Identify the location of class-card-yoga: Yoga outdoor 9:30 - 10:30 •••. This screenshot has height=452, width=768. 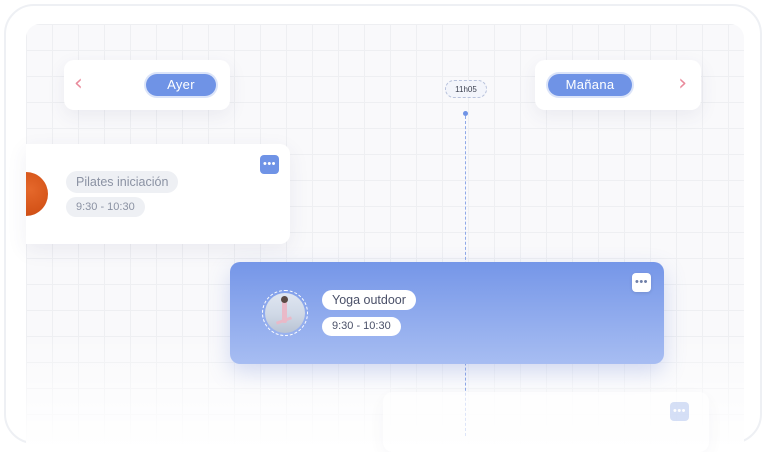
(447, 313).